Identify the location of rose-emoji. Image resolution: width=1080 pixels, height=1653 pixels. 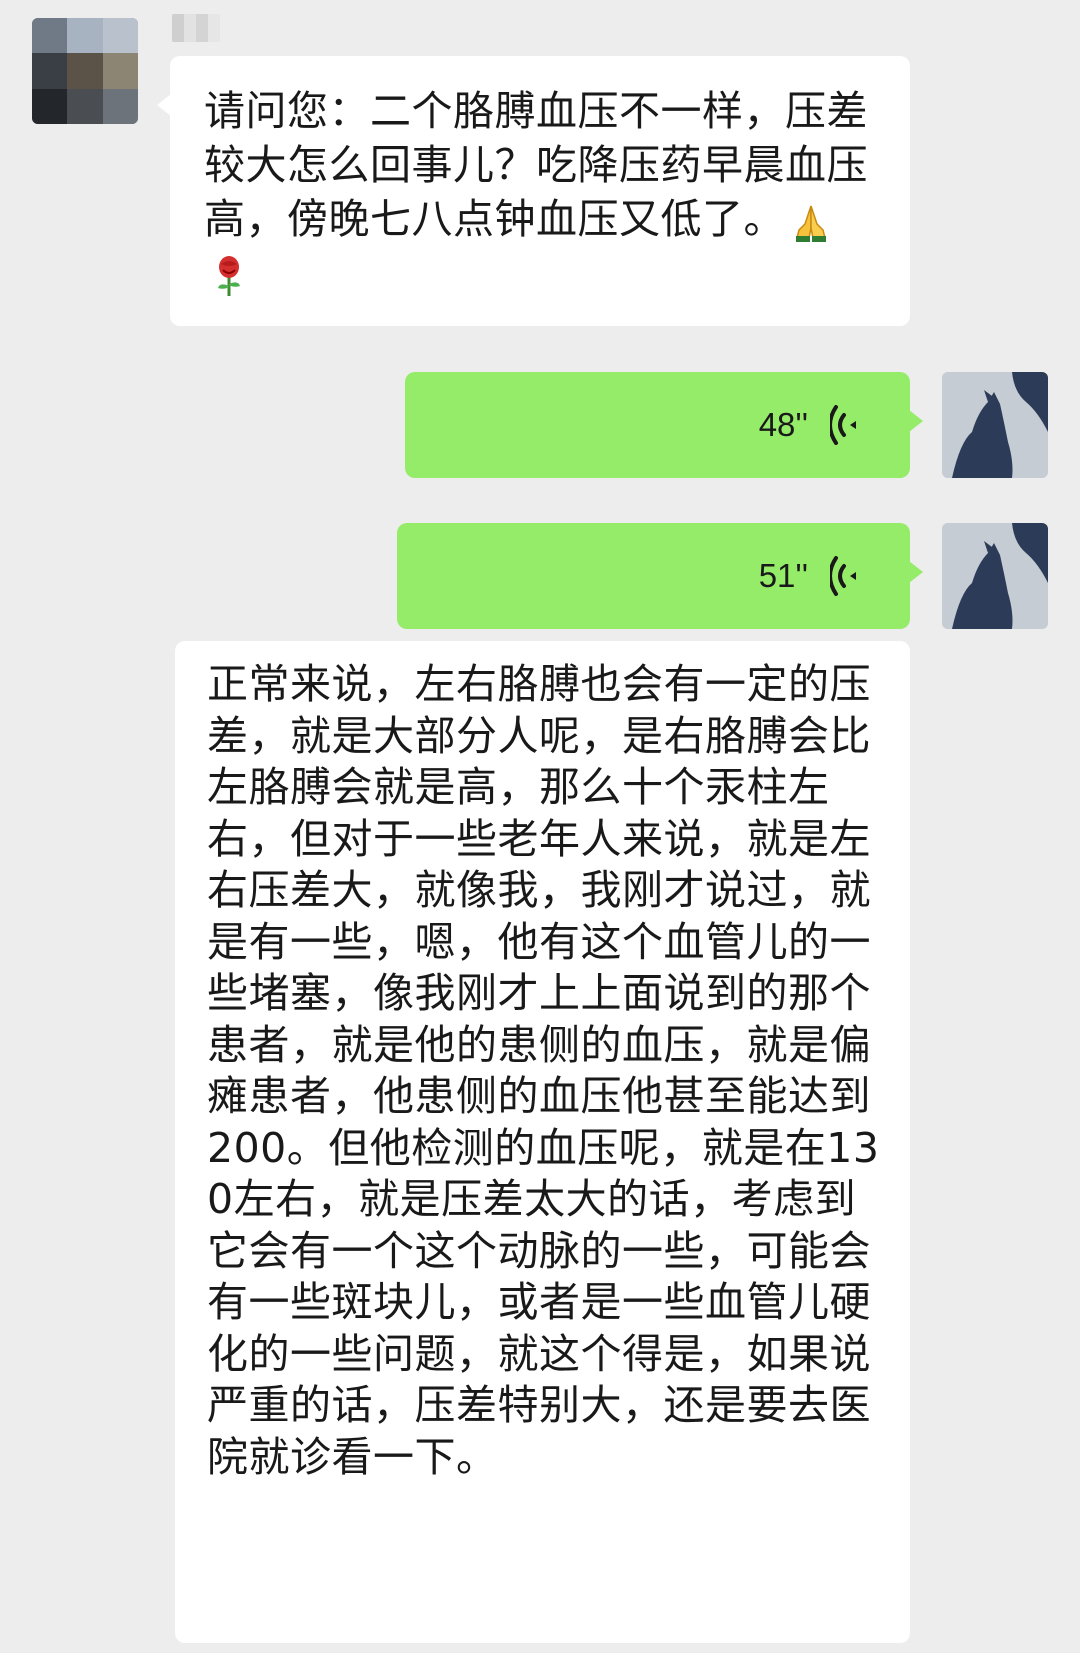
(229, 276).